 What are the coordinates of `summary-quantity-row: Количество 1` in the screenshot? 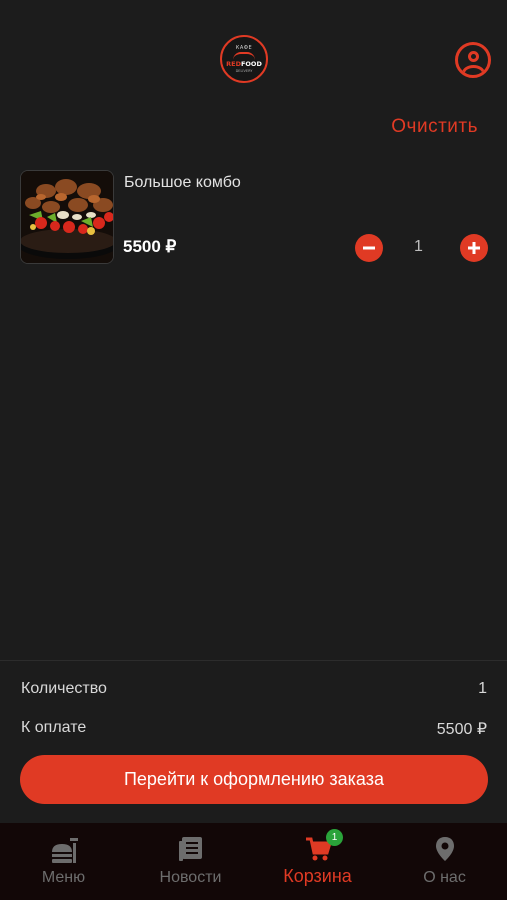 It's located at (254, 689).